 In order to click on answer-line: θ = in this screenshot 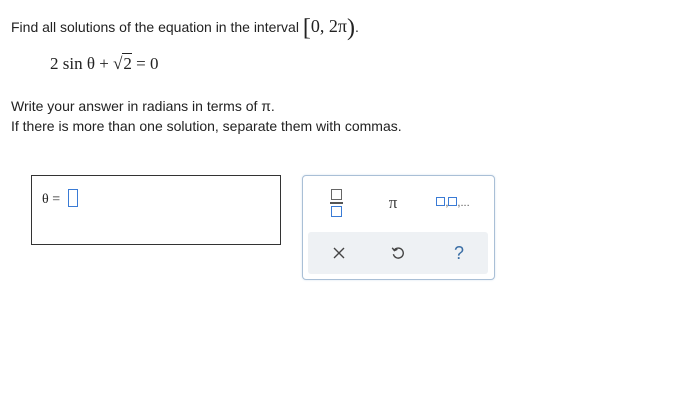, I will do `click(60, 198)`.